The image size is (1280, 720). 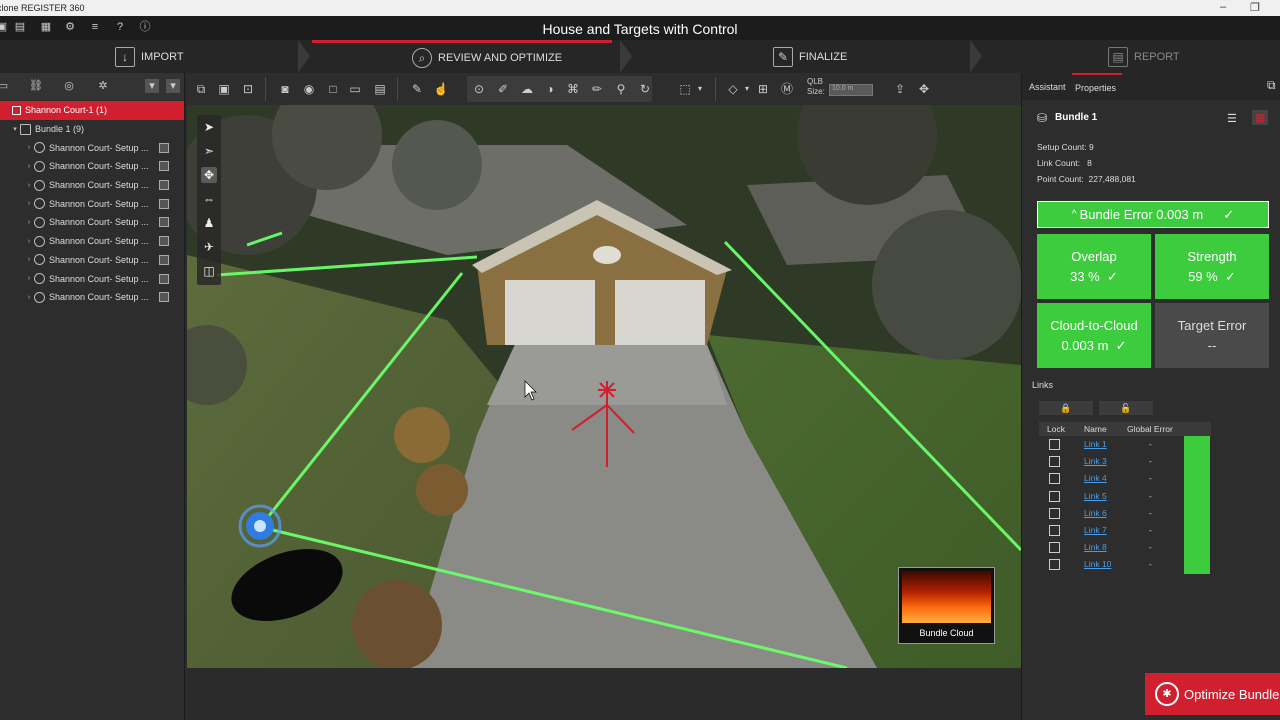 I want to click on filter-icon: ▾, so click(x=152, y=86).